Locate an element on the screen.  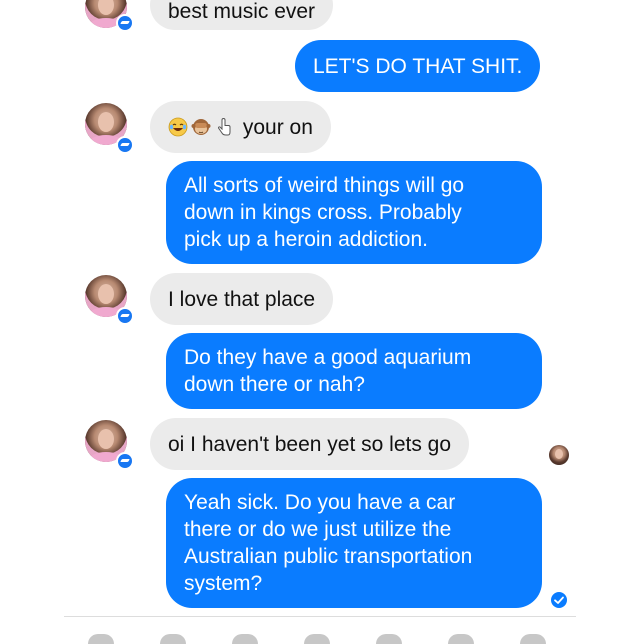
message-bubble-incoming: I love that place is located at coordinates (242, 299).